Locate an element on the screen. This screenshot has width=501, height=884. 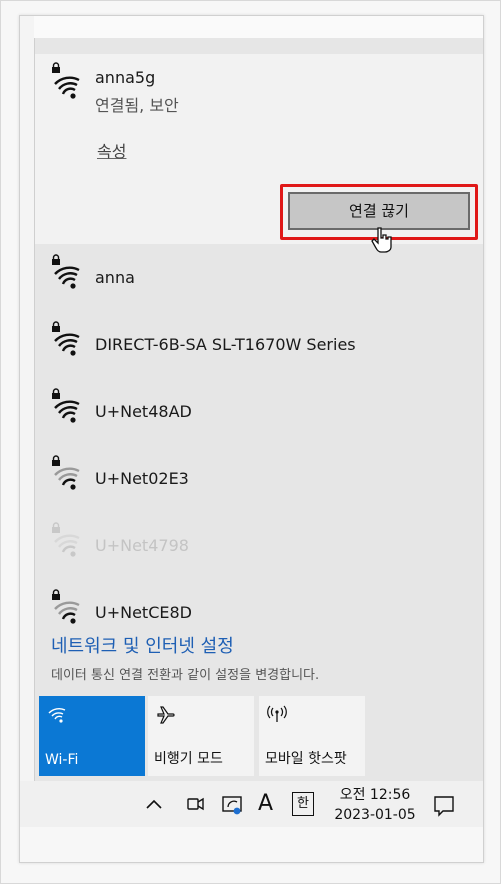
clock-date: 2023-01-05 is located at coordinates (375, 815).